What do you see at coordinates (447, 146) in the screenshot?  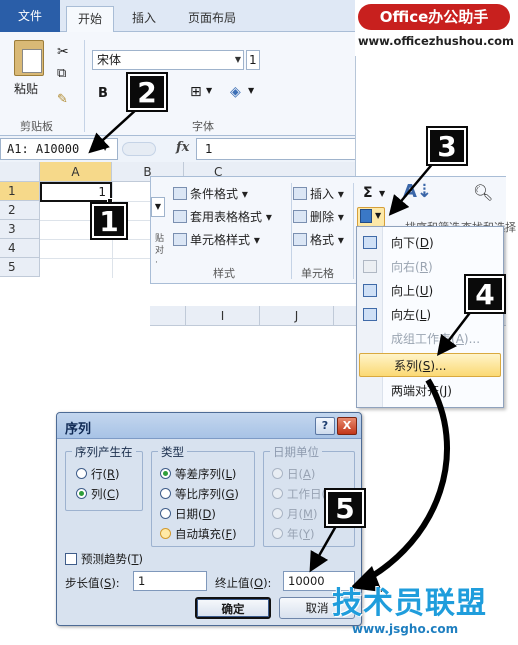 I see `step-badge-3: 3` at bounding box center [447, 146].